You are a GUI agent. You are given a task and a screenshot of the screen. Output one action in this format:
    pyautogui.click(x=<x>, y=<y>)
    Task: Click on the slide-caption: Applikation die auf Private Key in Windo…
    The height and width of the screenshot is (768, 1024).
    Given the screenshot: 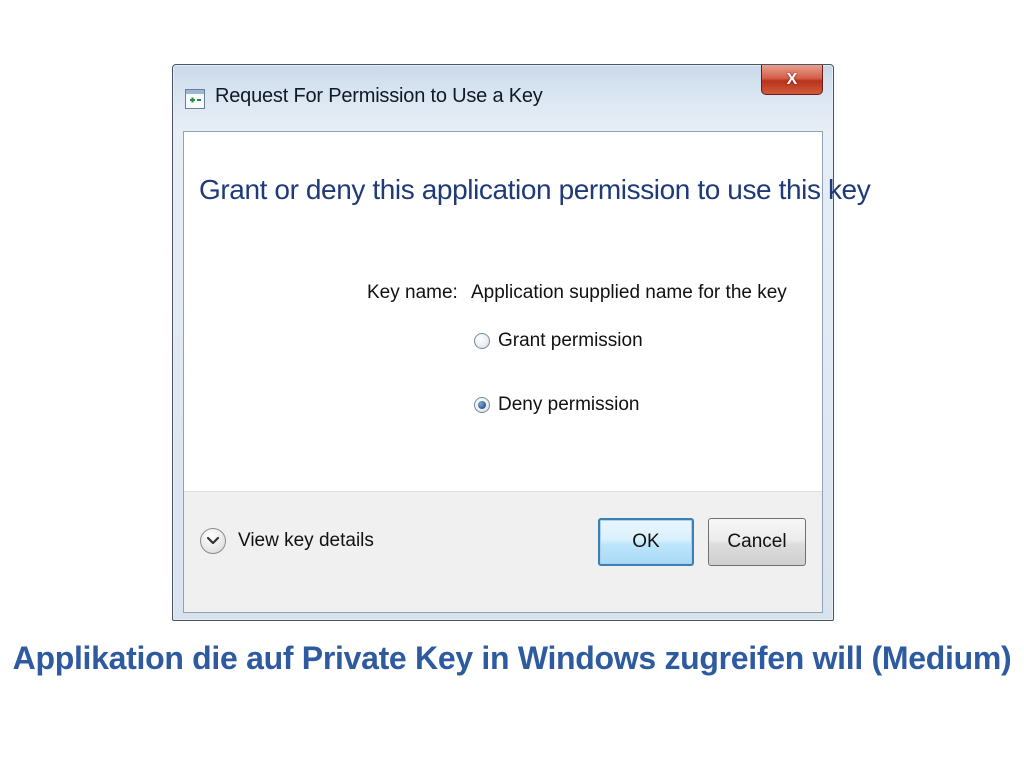 What is the action you would take?
    pyautogui.click(x=512, y=658)
    